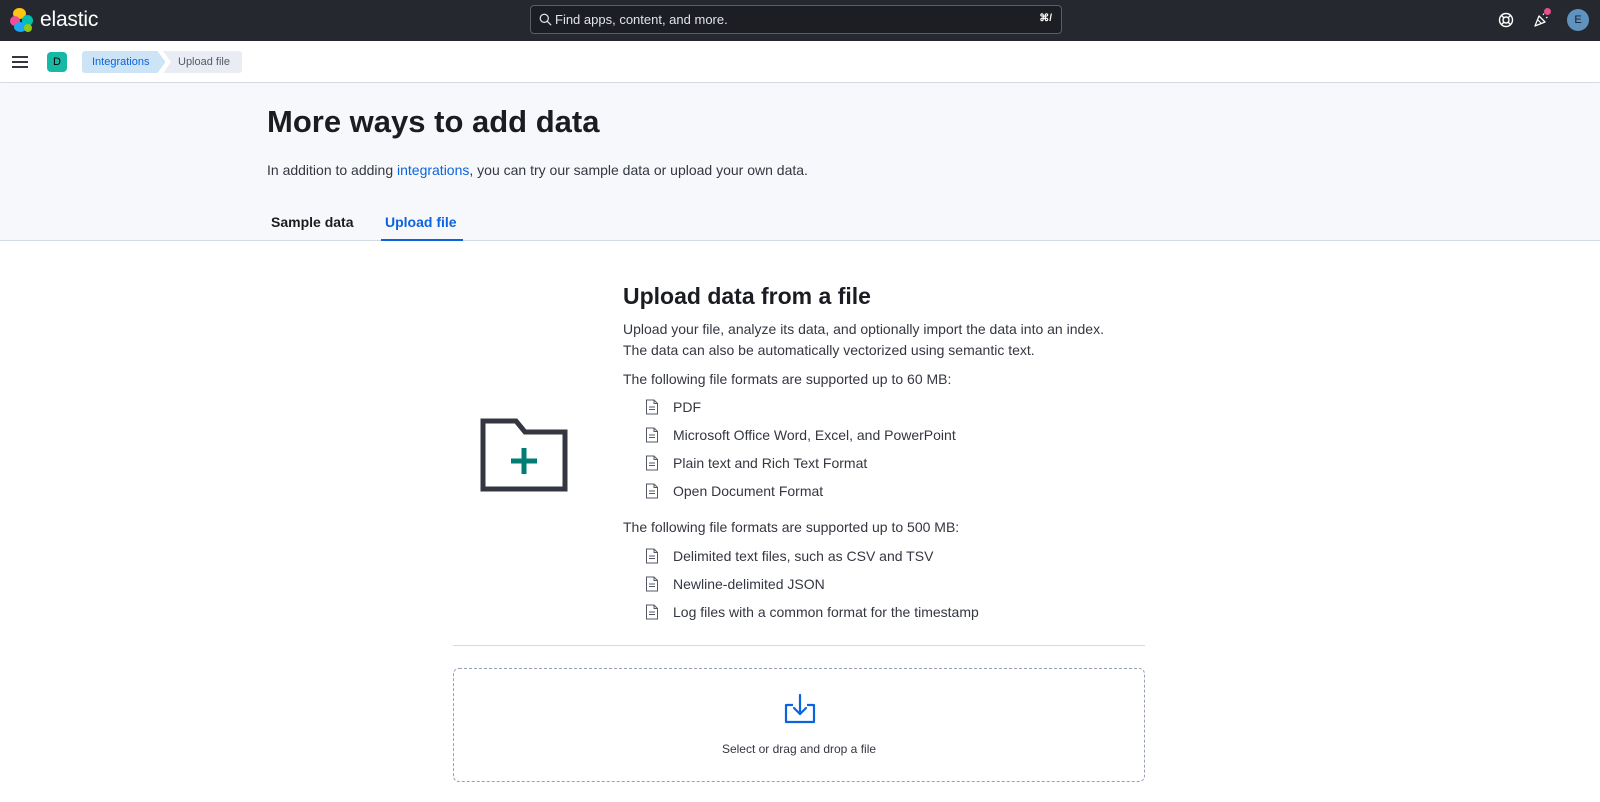 The image size is (1600, 802). What do you see at coordinates (785, 19) in the screenshot?
I see `search-input` at bounding box center [785, 19].